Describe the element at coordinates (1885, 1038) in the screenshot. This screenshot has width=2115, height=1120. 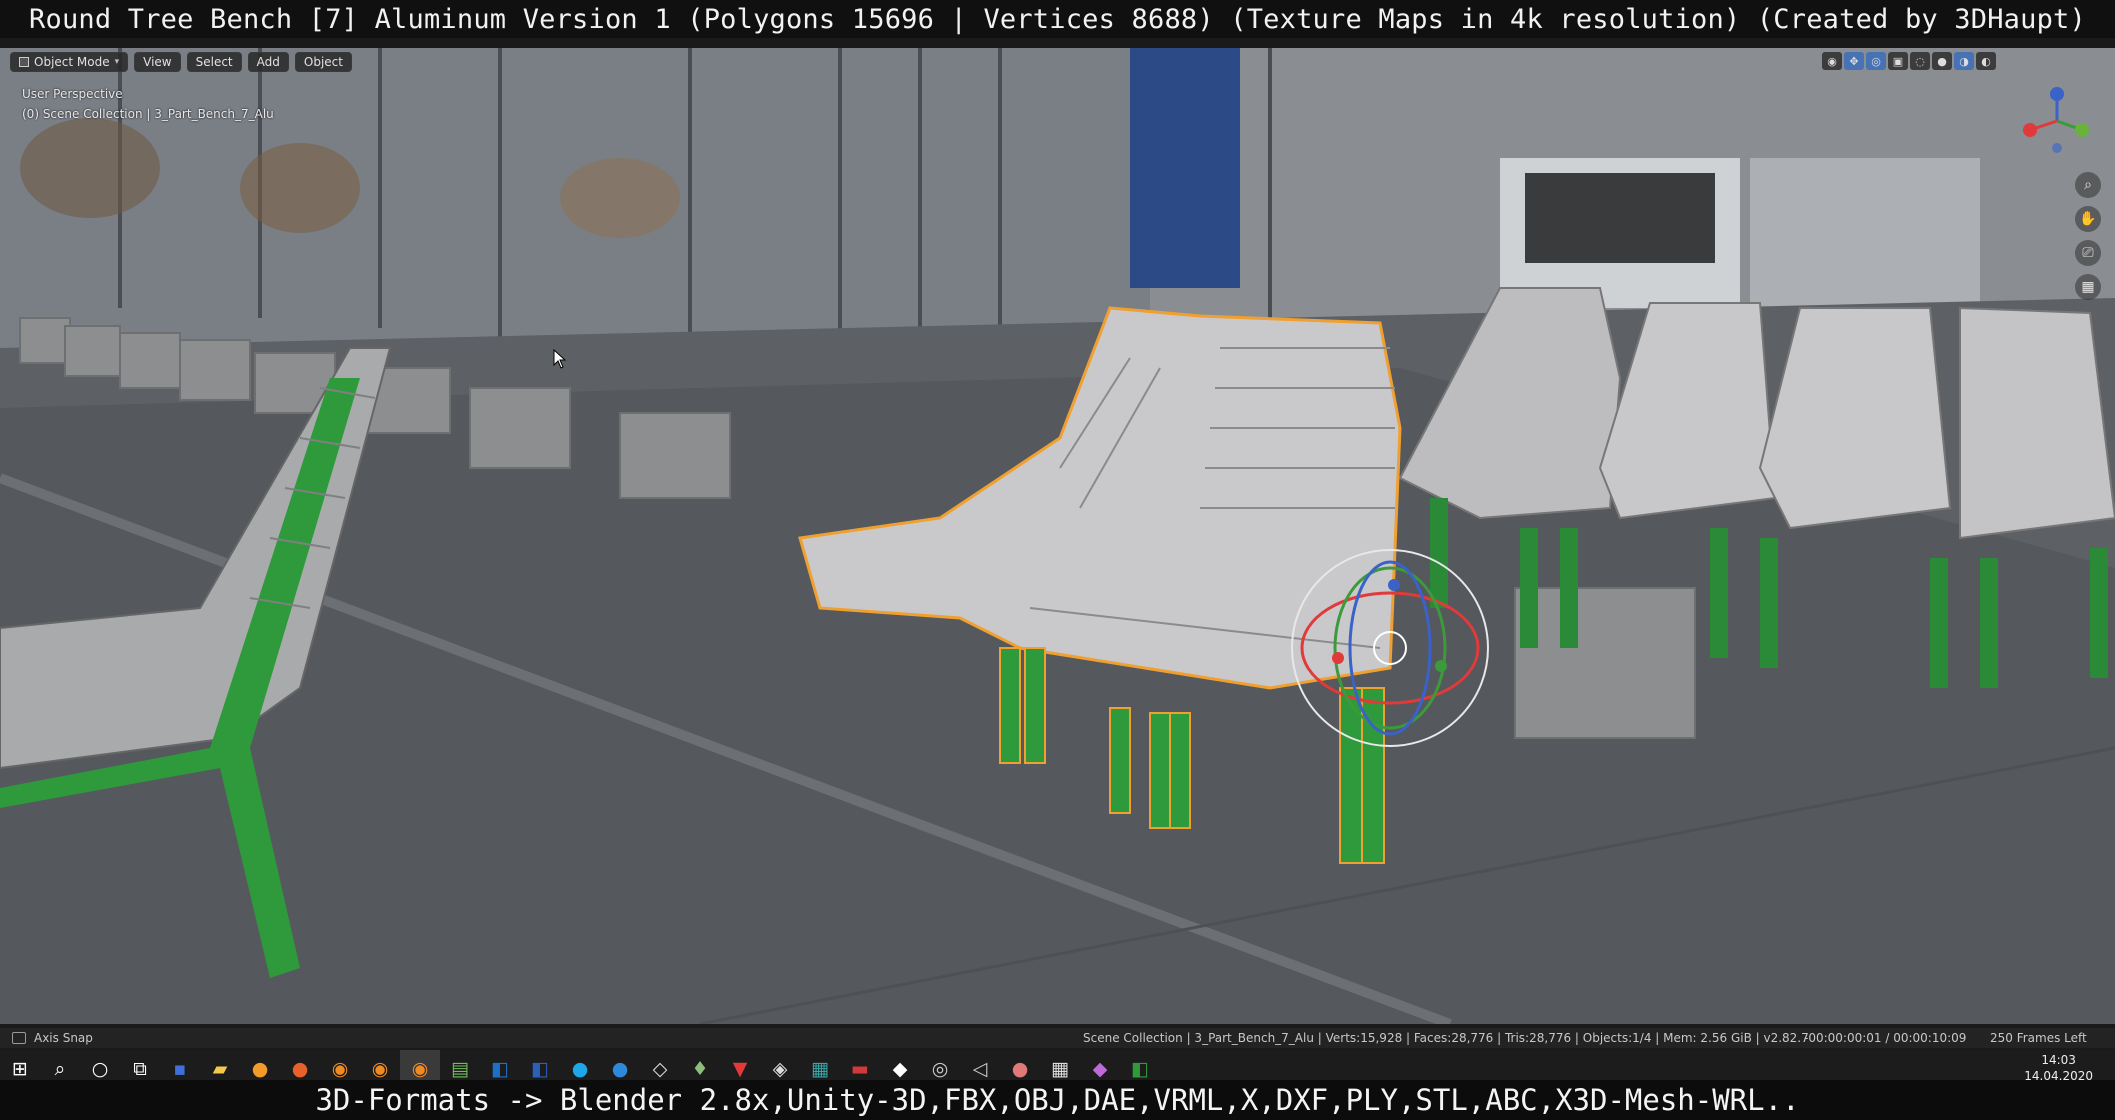
I see `timecode: -00:00:00:01 / 00:00:10:09` at that location.